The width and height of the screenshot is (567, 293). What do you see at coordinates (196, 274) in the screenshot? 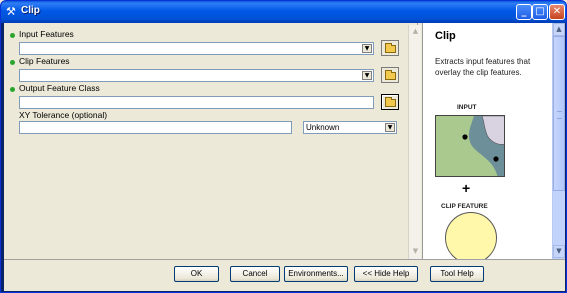
I see `ok-button: OK` at bounding box center [196, 274].